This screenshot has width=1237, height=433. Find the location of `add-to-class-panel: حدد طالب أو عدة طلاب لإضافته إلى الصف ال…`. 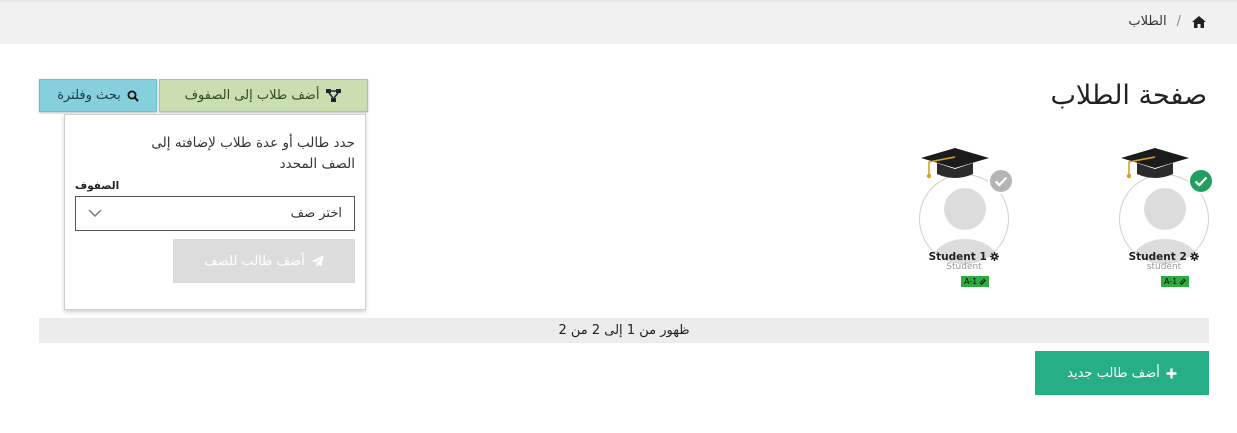

add-to-class-panel: حدد طالب أو عدة طلاب لإضافته إلى الصف ال… is located at coordinates (215, 212).